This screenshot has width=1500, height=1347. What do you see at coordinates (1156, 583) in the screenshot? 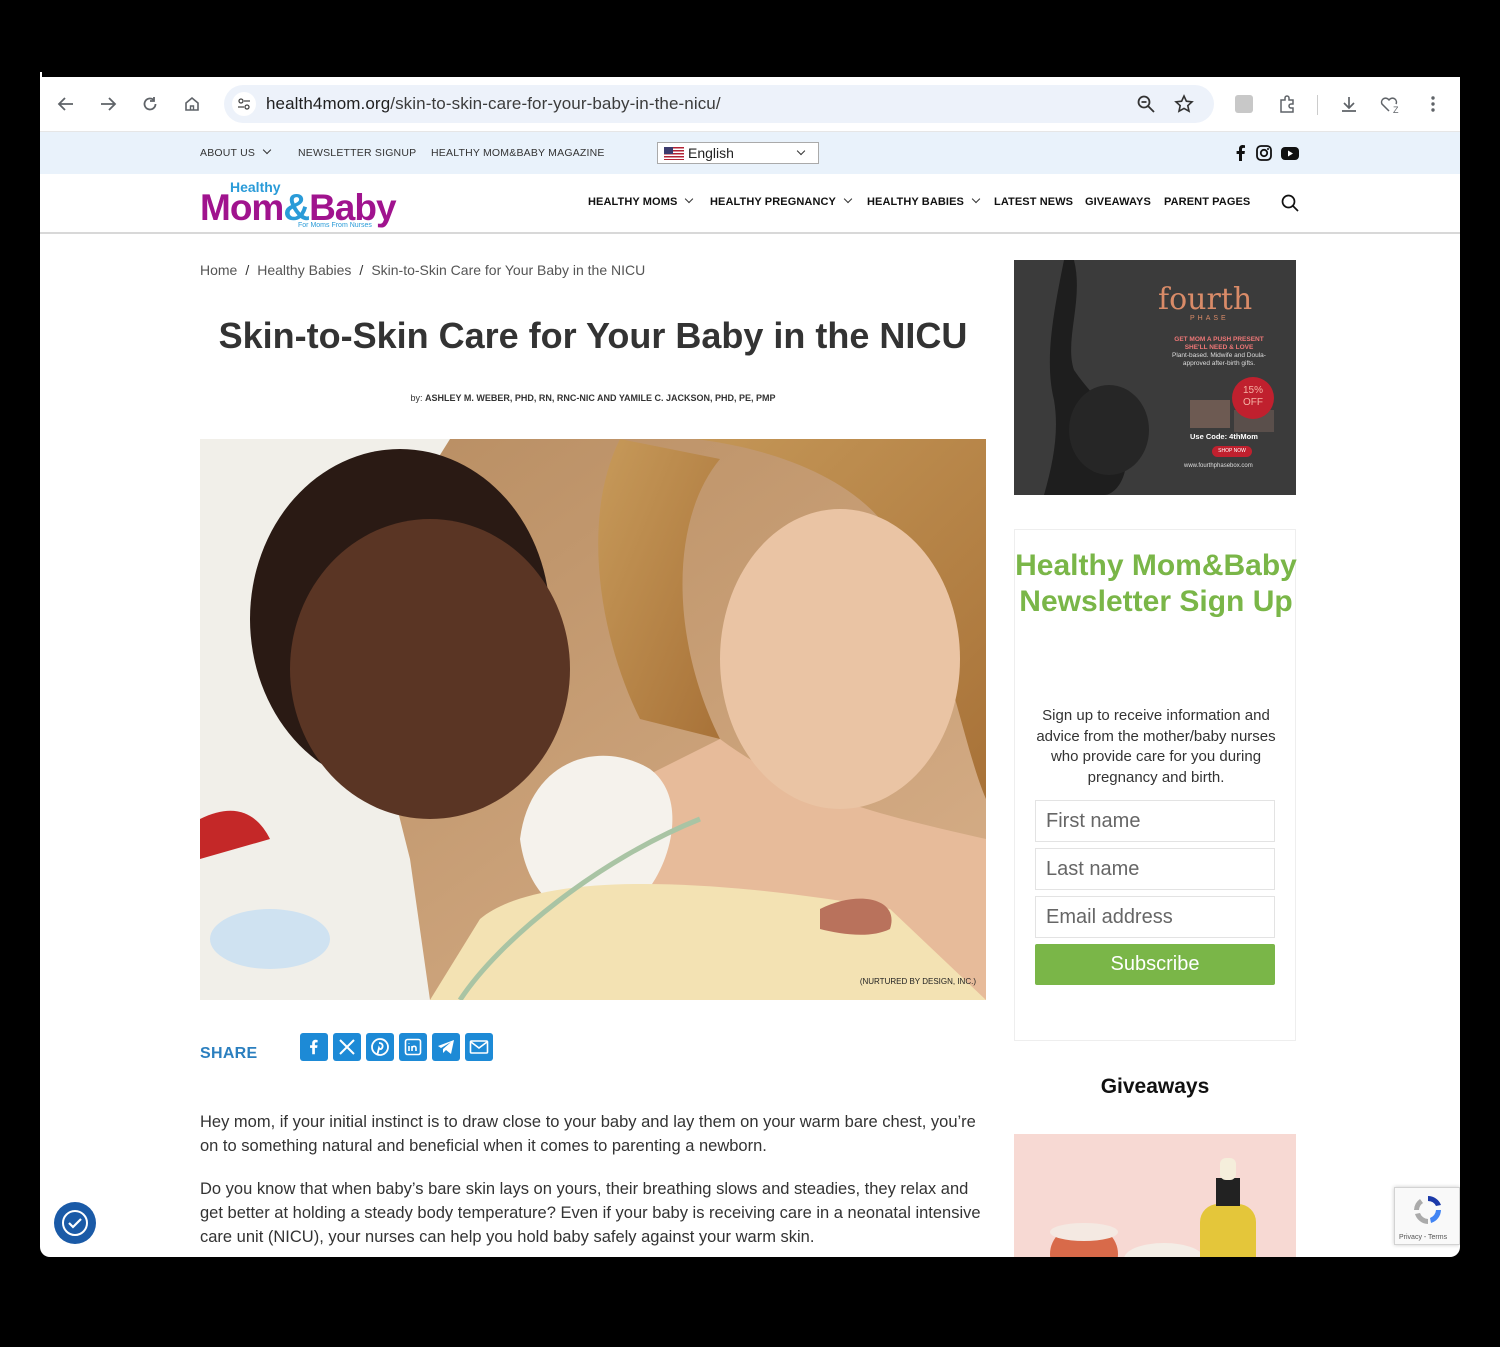
I see `newsletter-title: Healthy Mom&Baby Newsletter Sign Up` at bounding box center [1156, 583].